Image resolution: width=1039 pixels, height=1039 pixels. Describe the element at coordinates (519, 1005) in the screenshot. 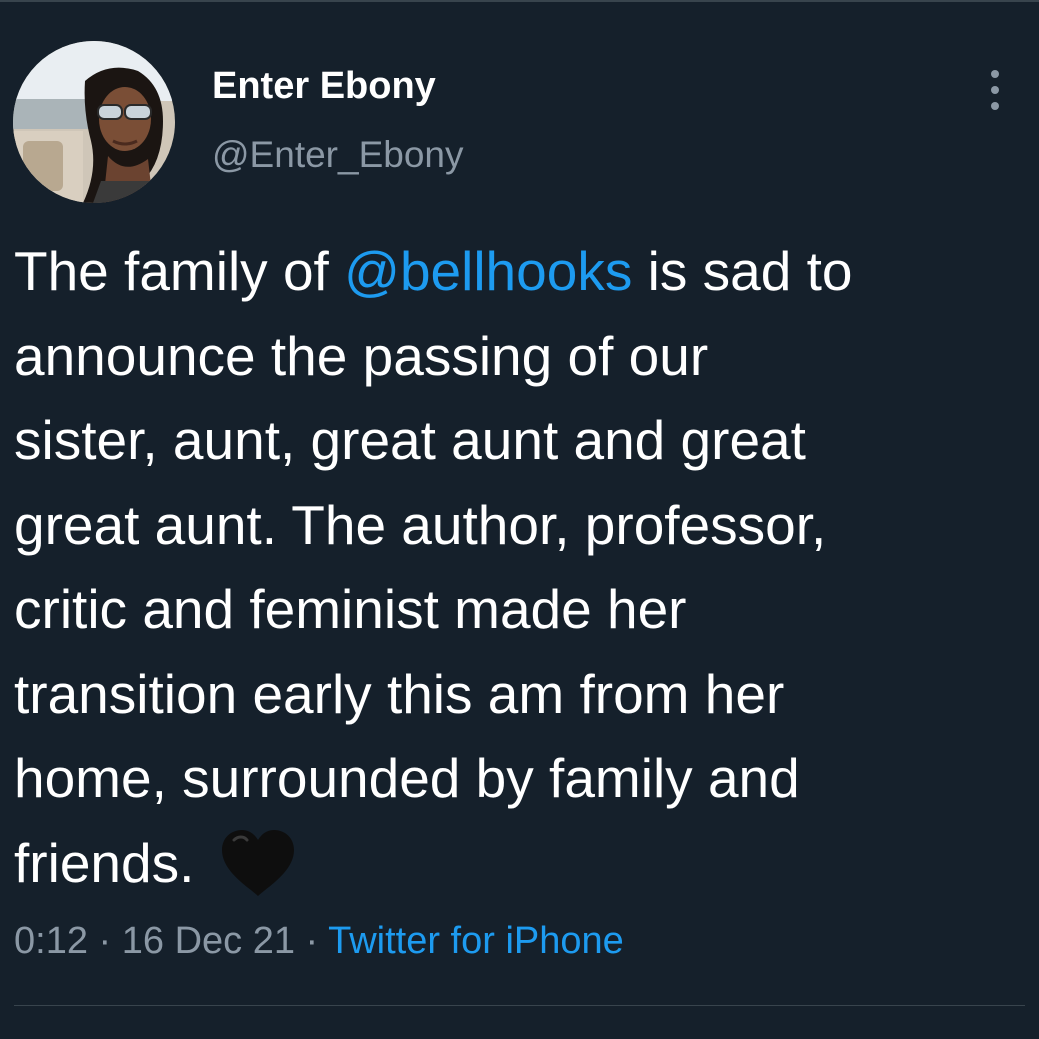

I see `bottom-divider` at that location.